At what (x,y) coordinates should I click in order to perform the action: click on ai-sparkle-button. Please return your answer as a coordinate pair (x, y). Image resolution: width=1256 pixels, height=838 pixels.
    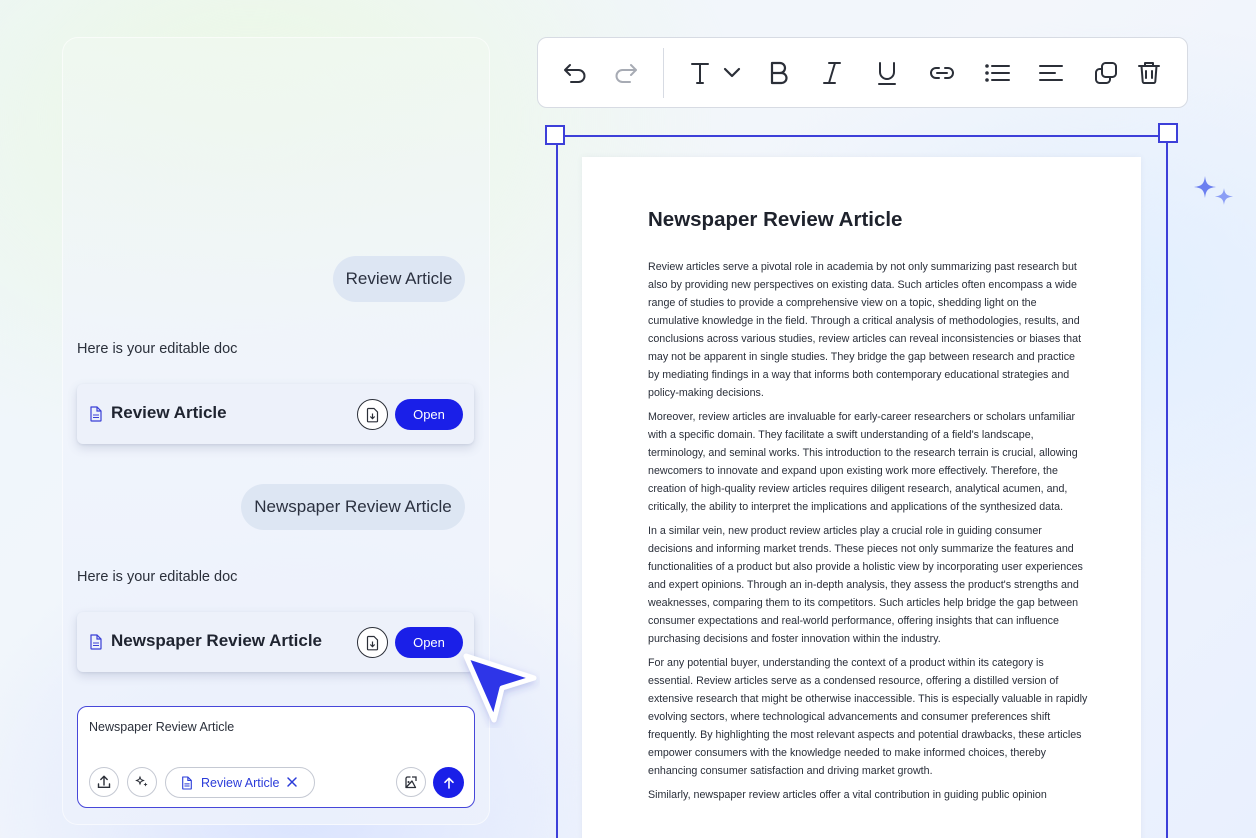
    Looking at the image, I should click on (142, 782).